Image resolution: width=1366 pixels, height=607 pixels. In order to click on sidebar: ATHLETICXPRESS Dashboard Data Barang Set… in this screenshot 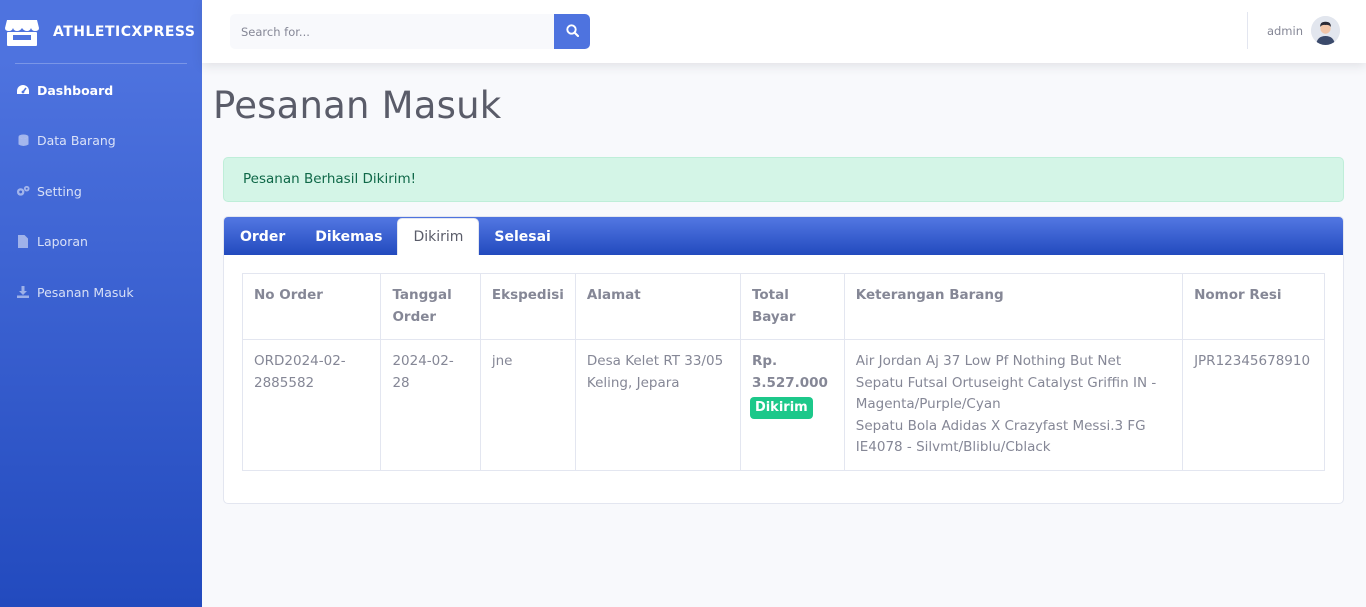, I will do `click(101, 303)`.